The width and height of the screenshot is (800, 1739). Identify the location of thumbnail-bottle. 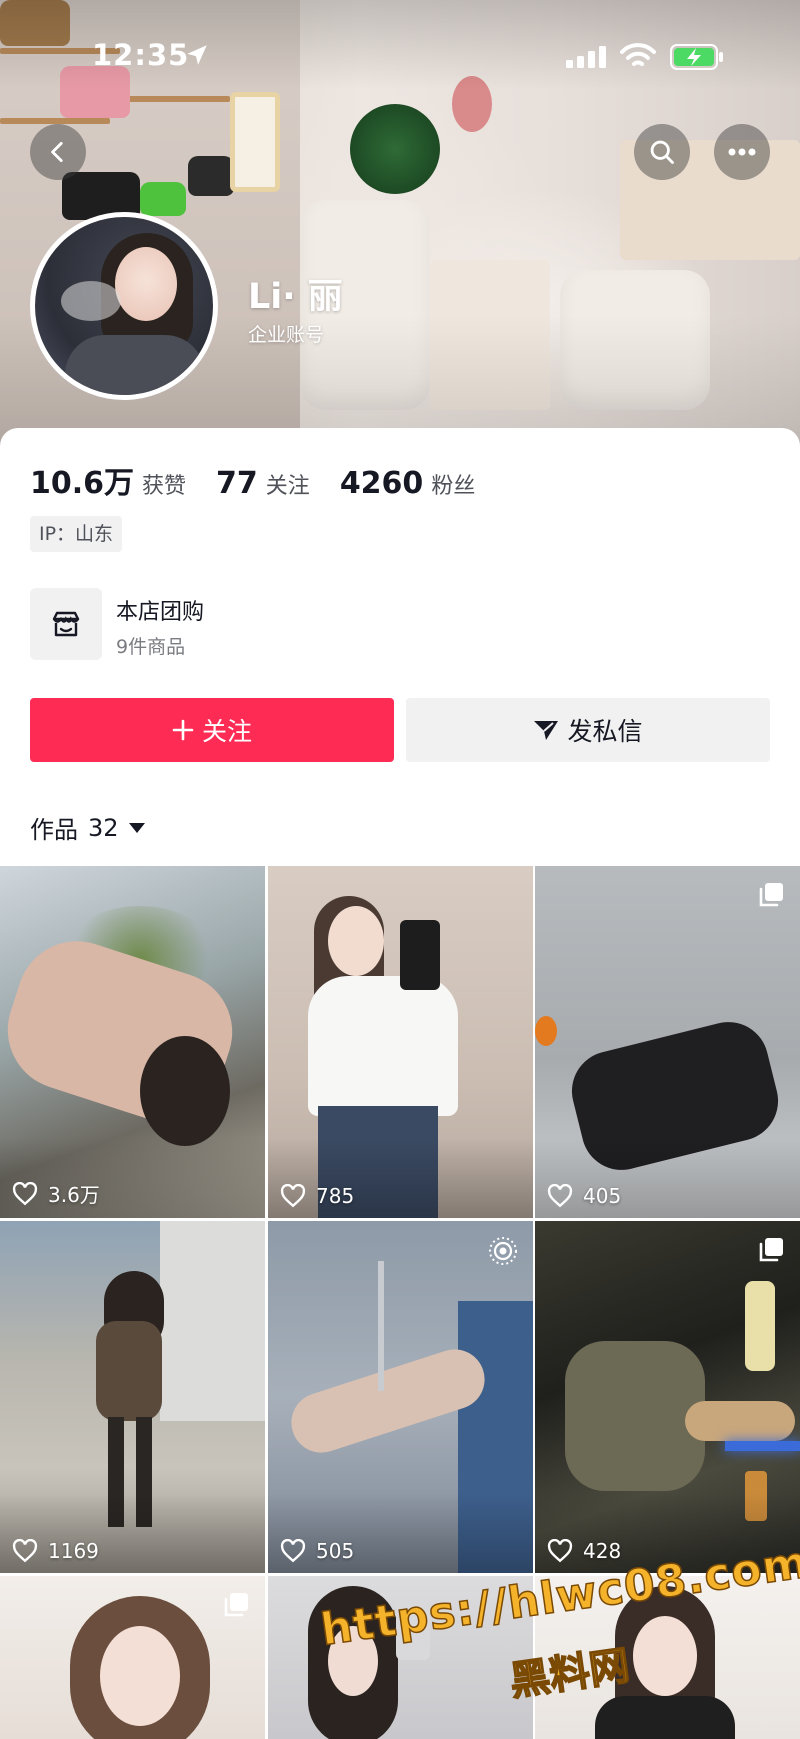
(760, 1326).